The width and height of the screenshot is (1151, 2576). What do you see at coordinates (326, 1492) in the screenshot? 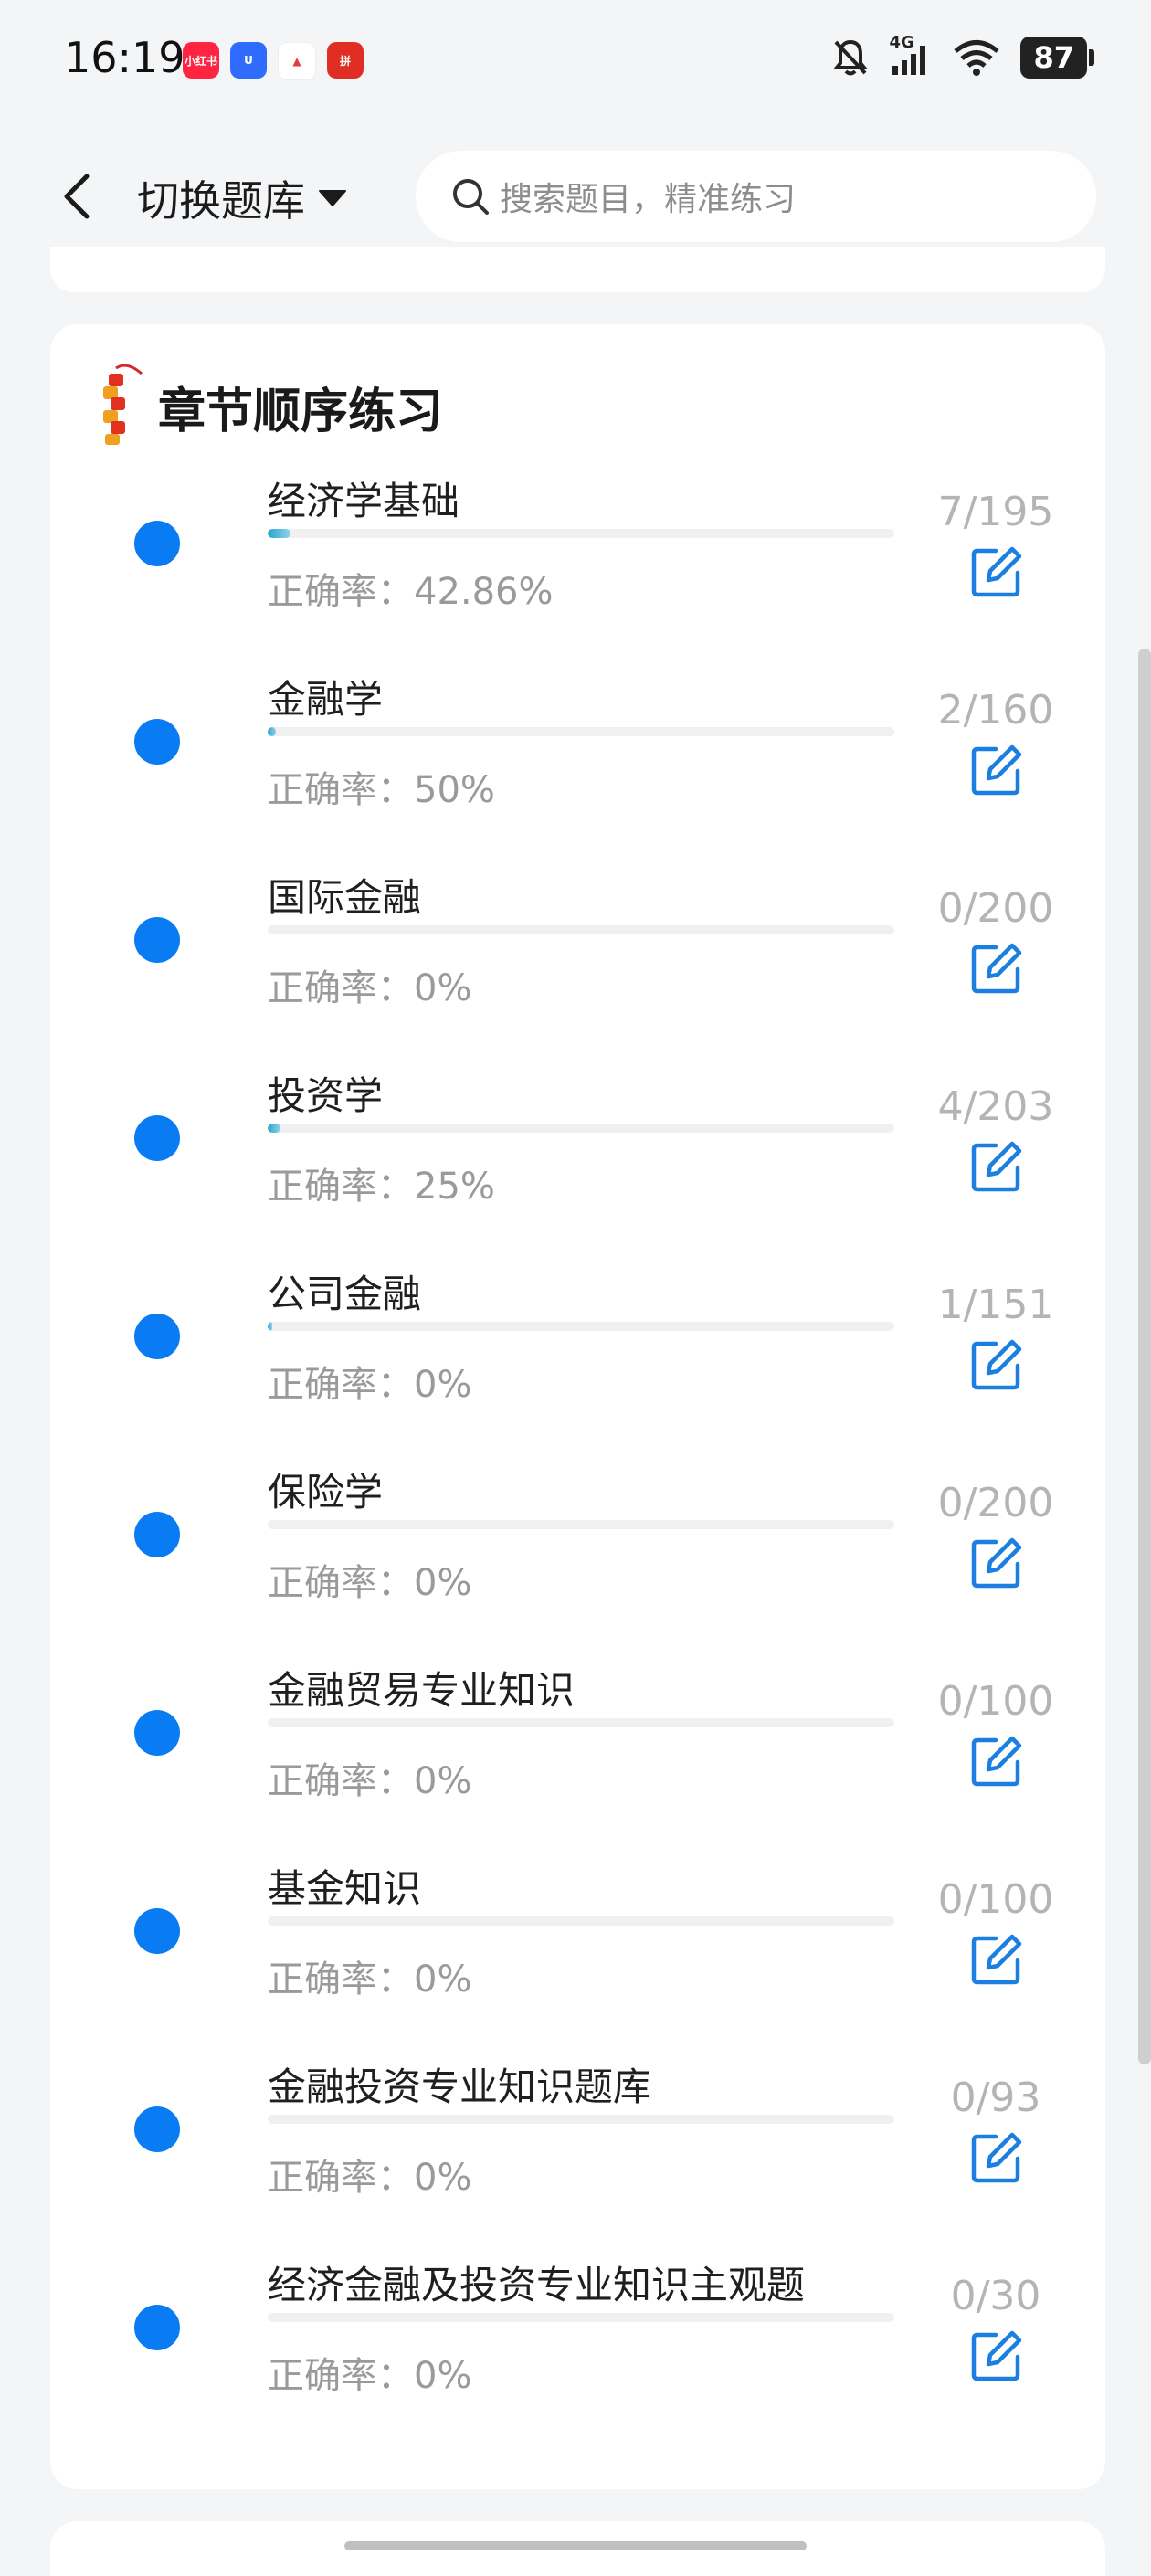
I see `chapter-name: 保险学` at bounding box center [326, 1492].